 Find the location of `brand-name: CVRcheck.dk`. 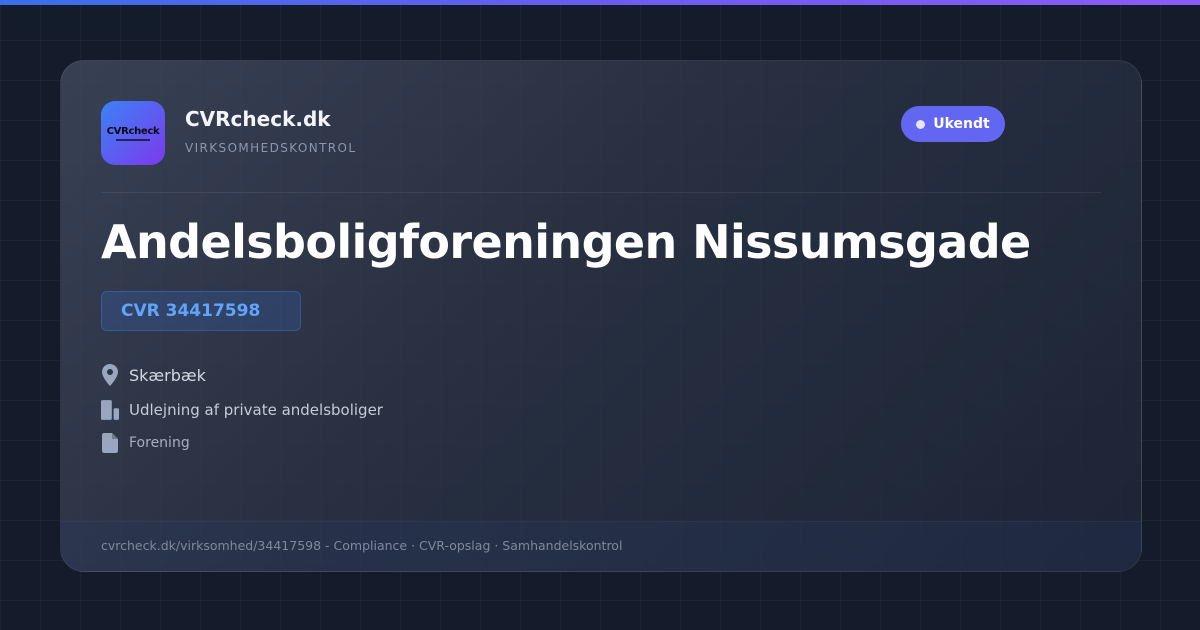

brand-name: CVRcheck.dk is located at coordinates (258, 119).